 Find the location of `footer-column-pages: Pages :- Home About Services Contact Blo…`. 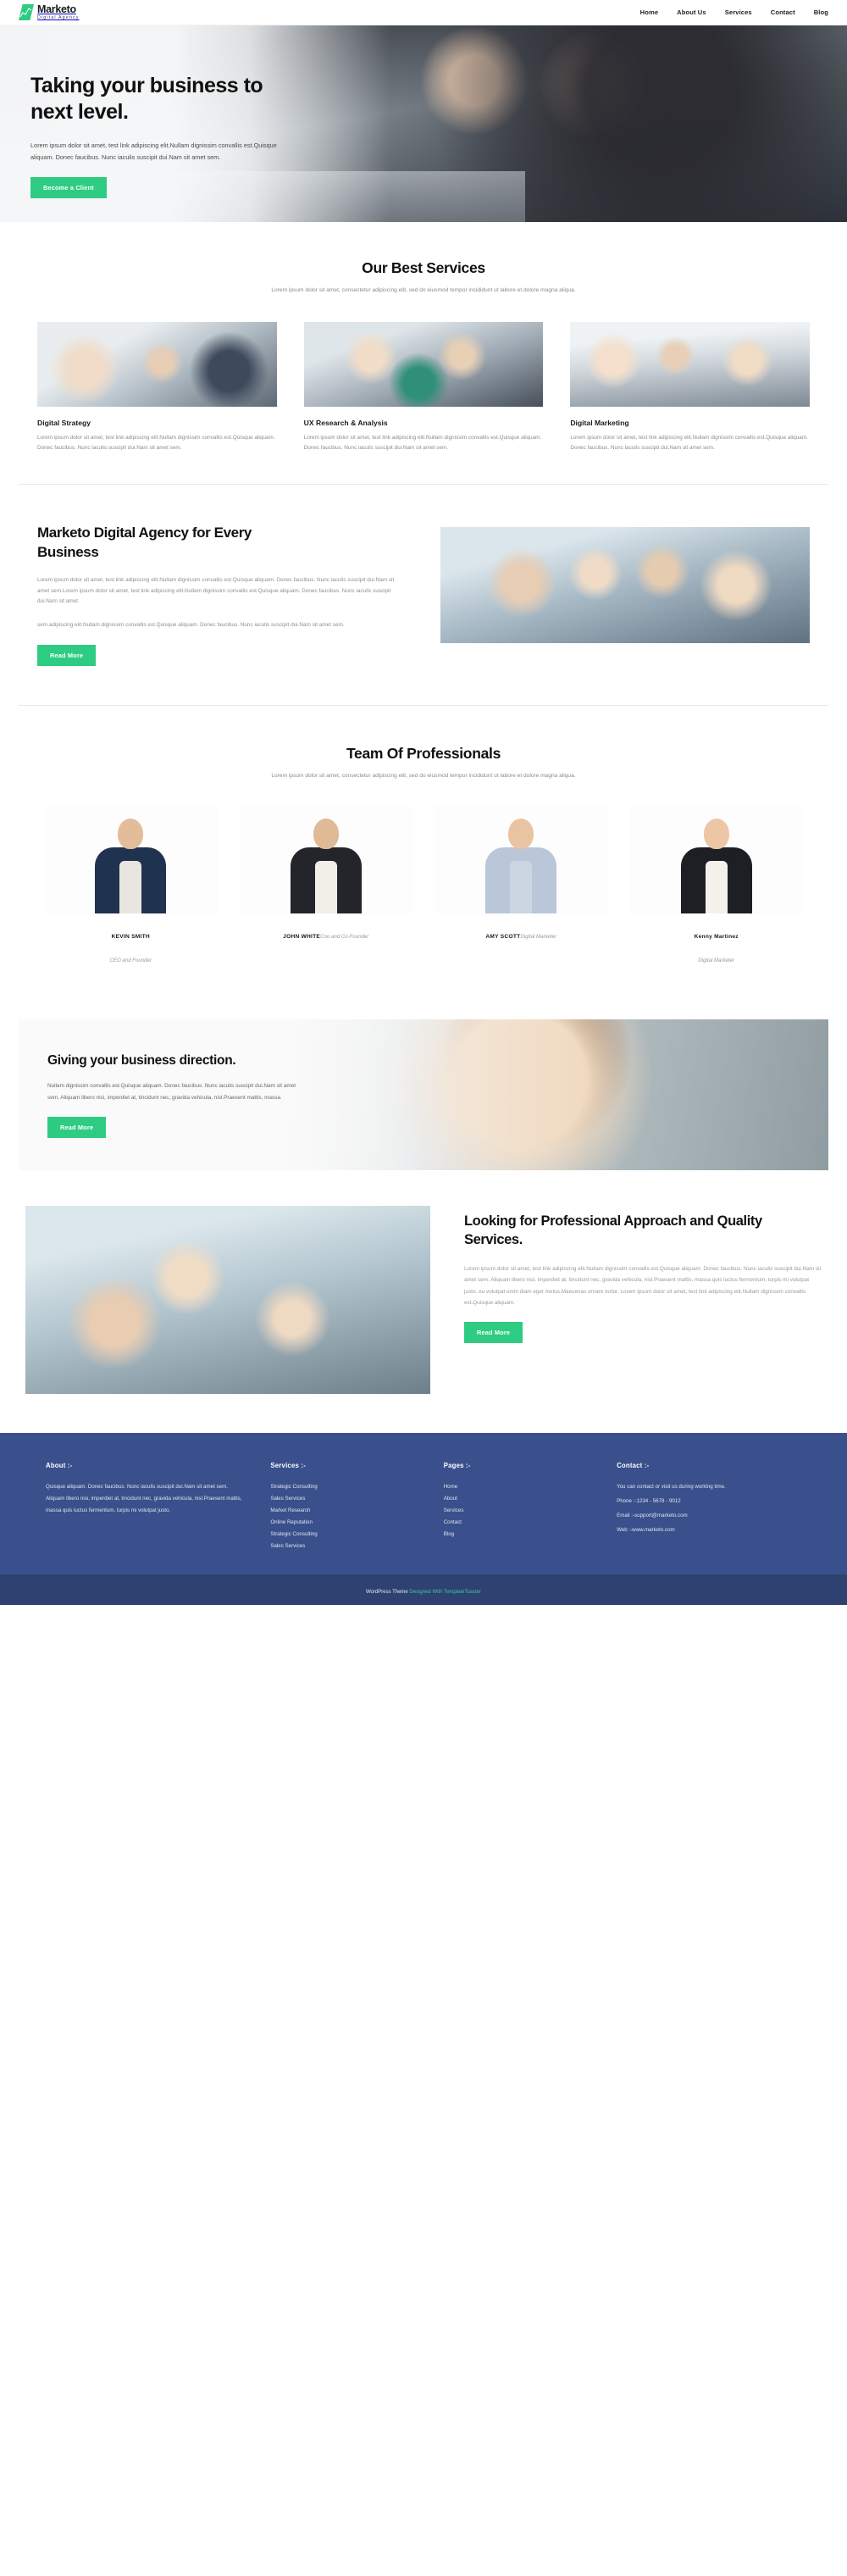

footer-column-pages: Pages :- Home About Services Contact Blo… is located at coordinates (517, 1507).